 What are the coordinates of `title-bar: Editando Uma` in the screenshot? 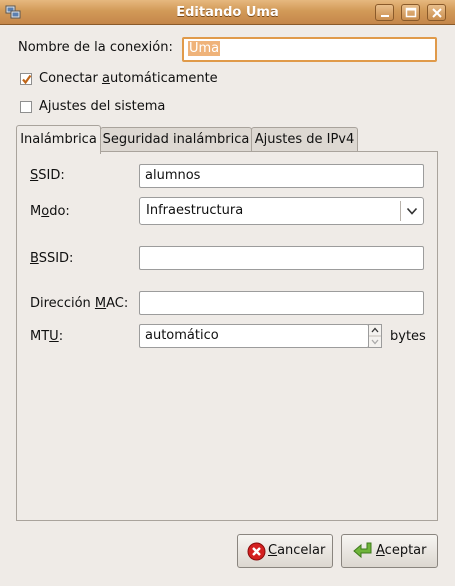 It's located at (227, 12).